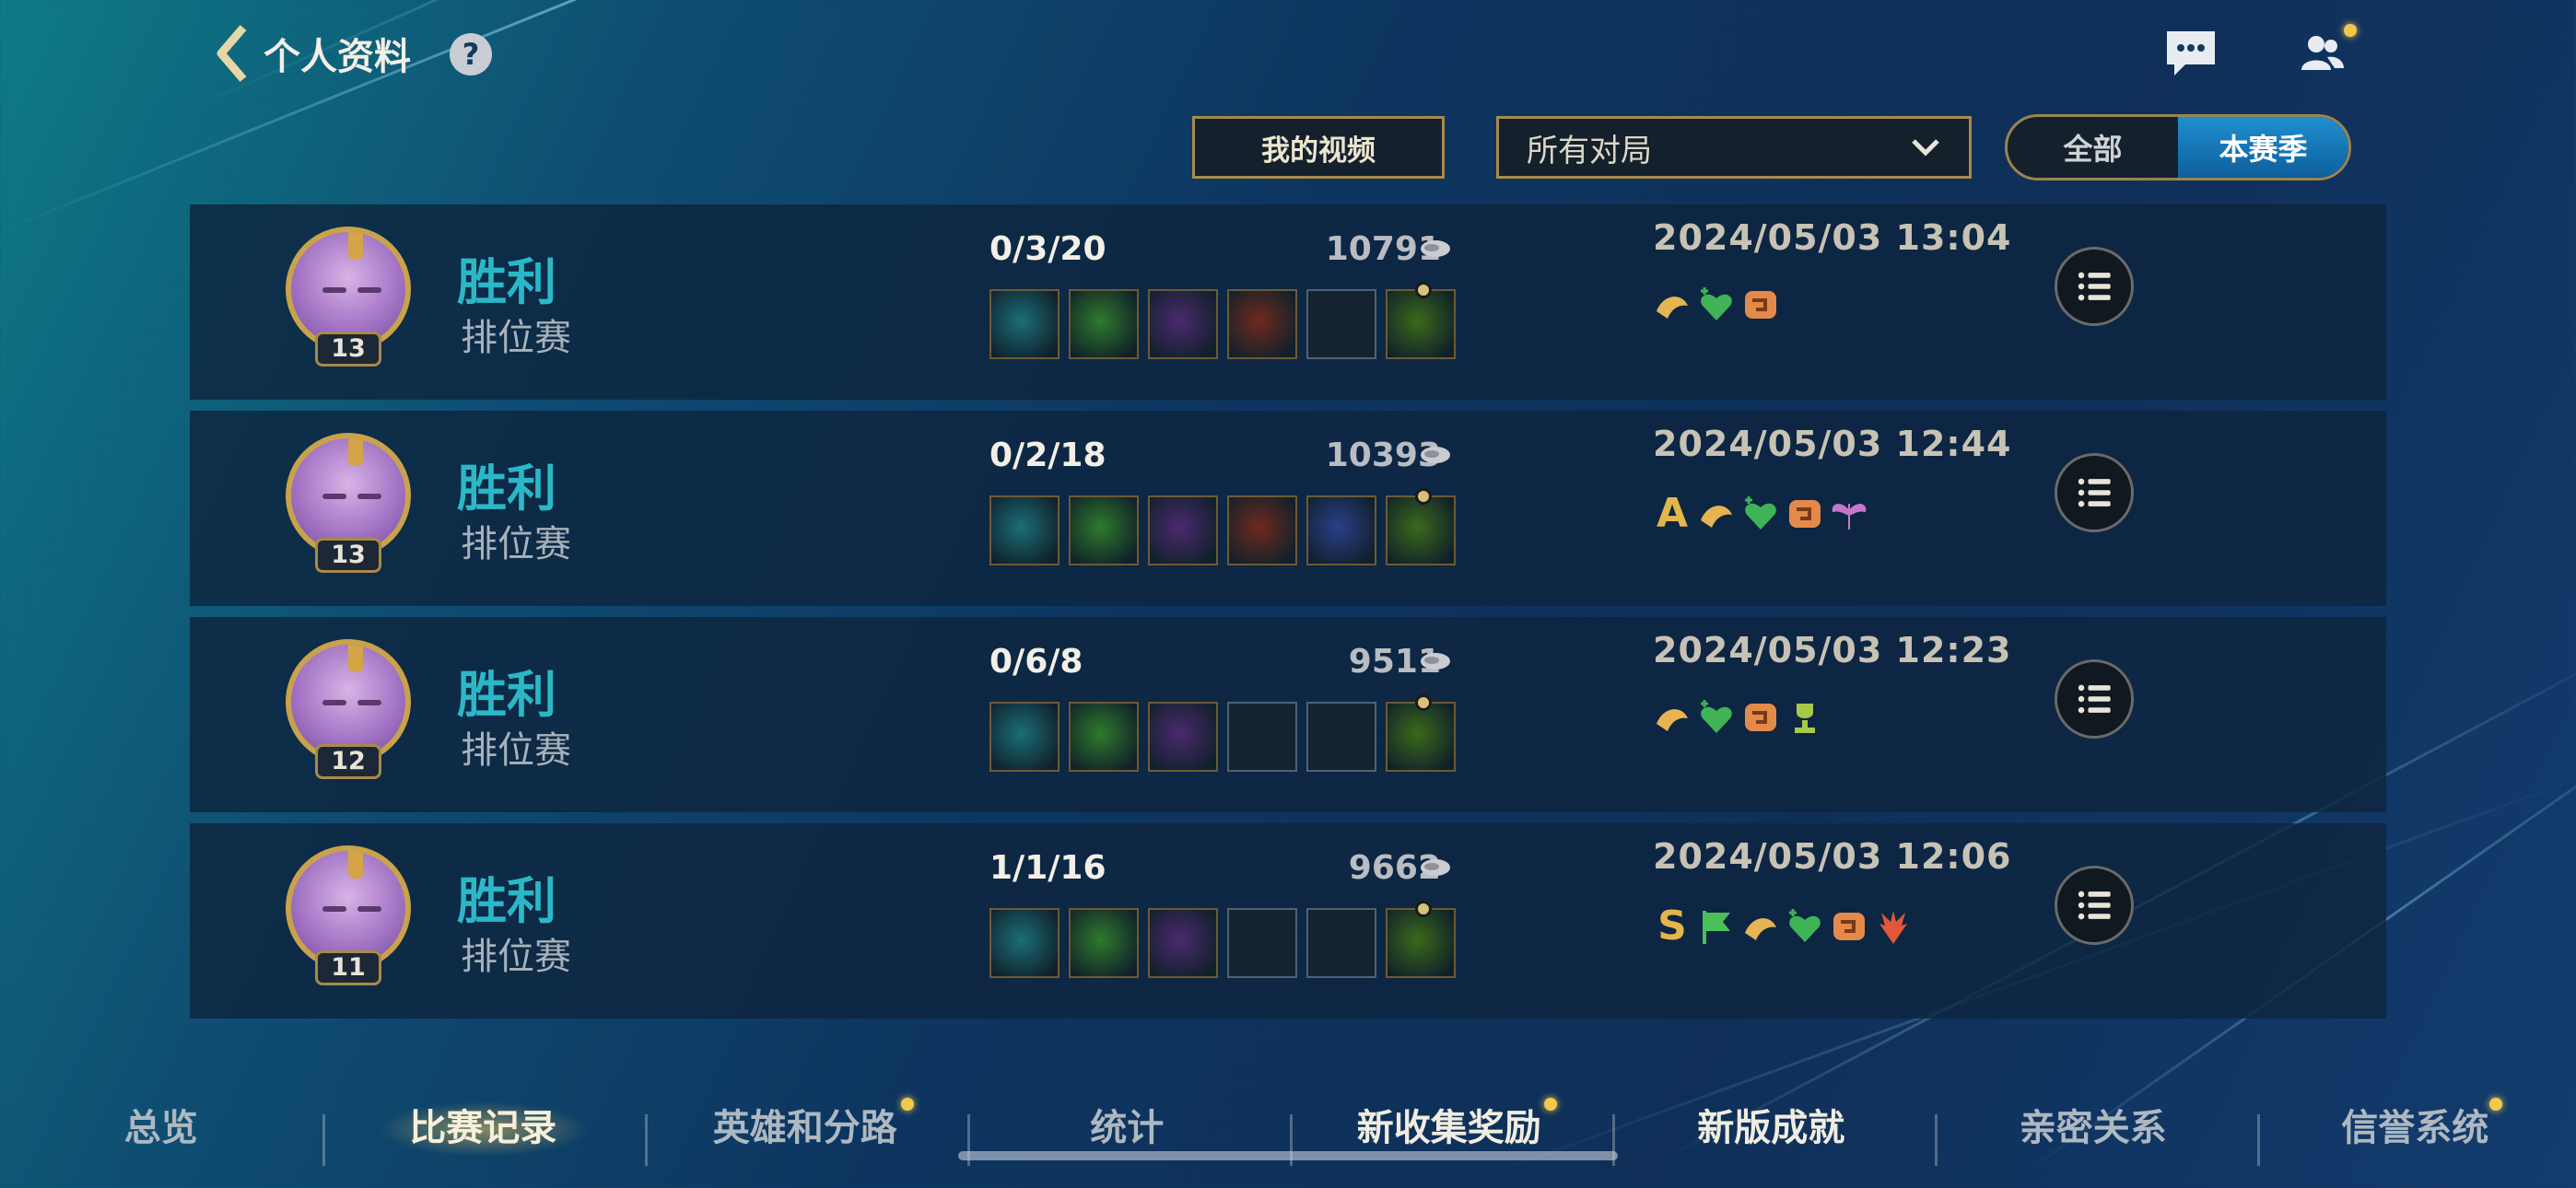 The width and height of the screenshot is (2576, 1188). I want to click on back-button: 个人资料, so click(312, 53).